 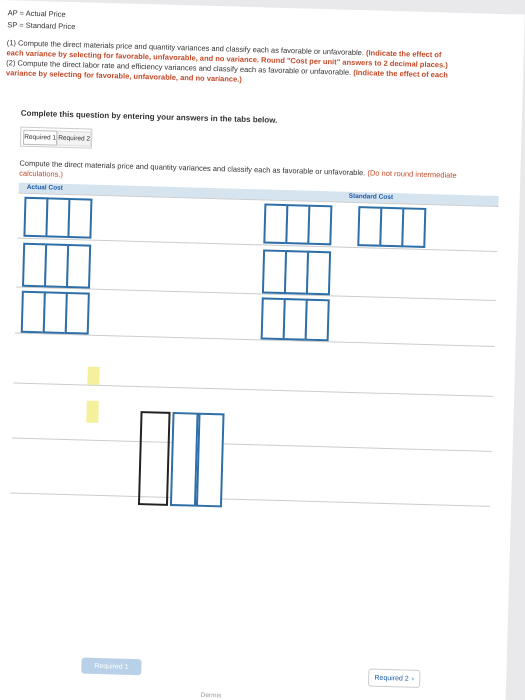 I want to click on task-note: (Do not round intermediate, so click(x=412, y=174).